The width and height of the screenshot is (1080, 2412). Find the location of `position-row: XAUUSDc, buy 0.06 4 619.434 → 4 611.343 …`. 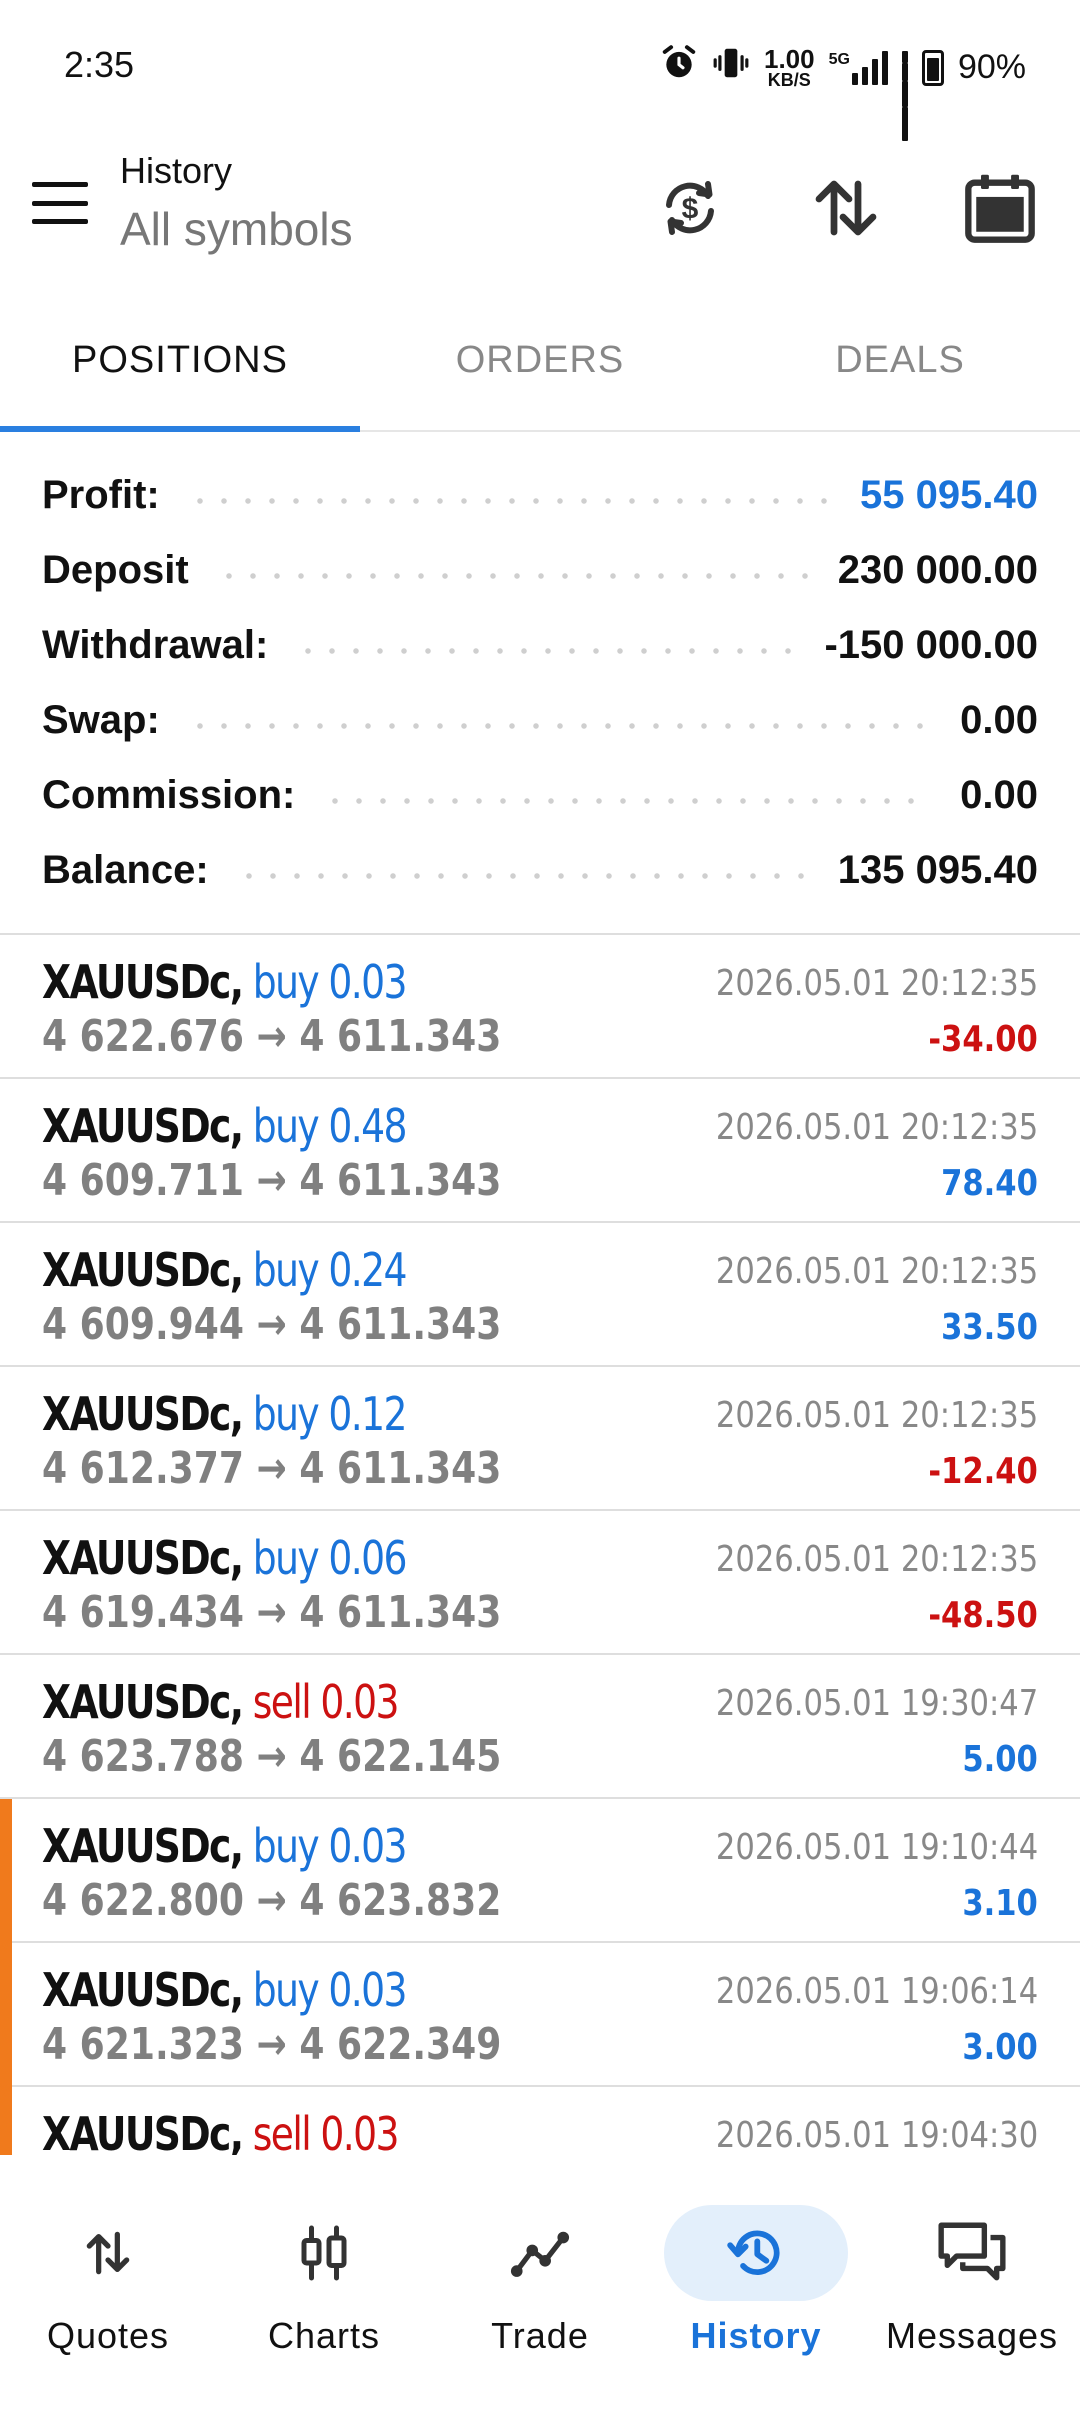

position-row: XAUUSDc, buy 0.06 4 619.434 → 4 611.343 … is located at coordinates (540, 1583).